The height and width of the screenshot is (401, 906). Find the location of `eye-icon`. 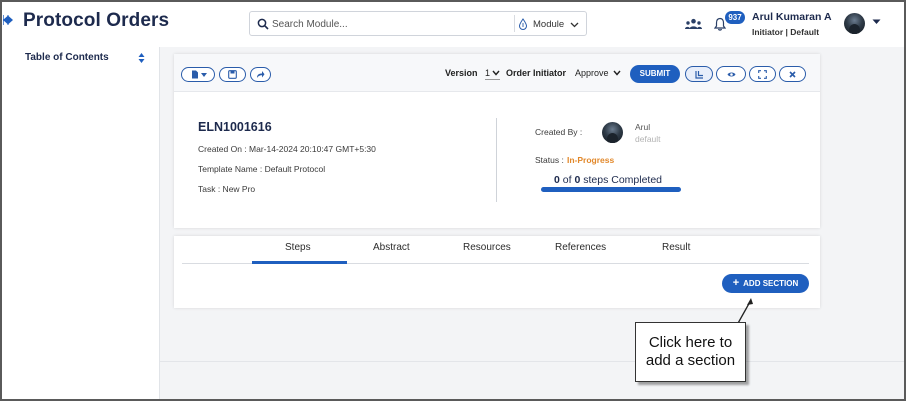

eye-icon is located at coordinates (731, 74).